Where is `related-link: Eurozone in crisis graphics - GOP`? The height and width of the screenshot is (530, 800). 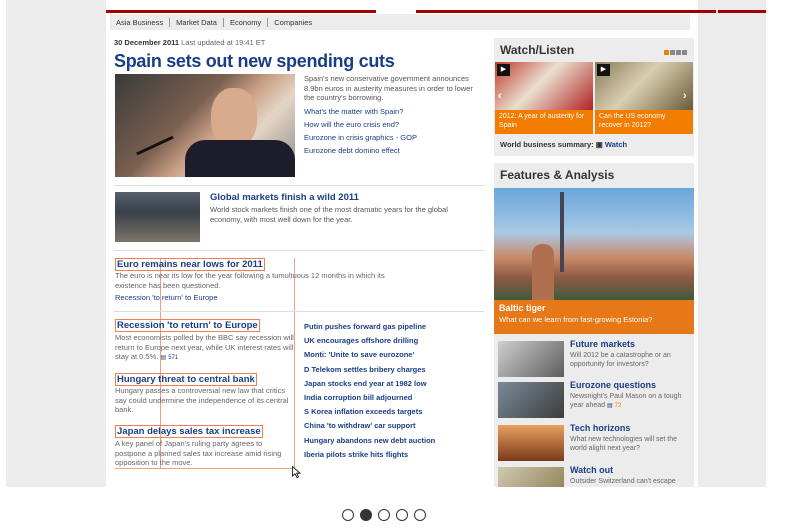
related-link: Eurozone in crisis graphics - GOP is located at coordinates (360, 137).